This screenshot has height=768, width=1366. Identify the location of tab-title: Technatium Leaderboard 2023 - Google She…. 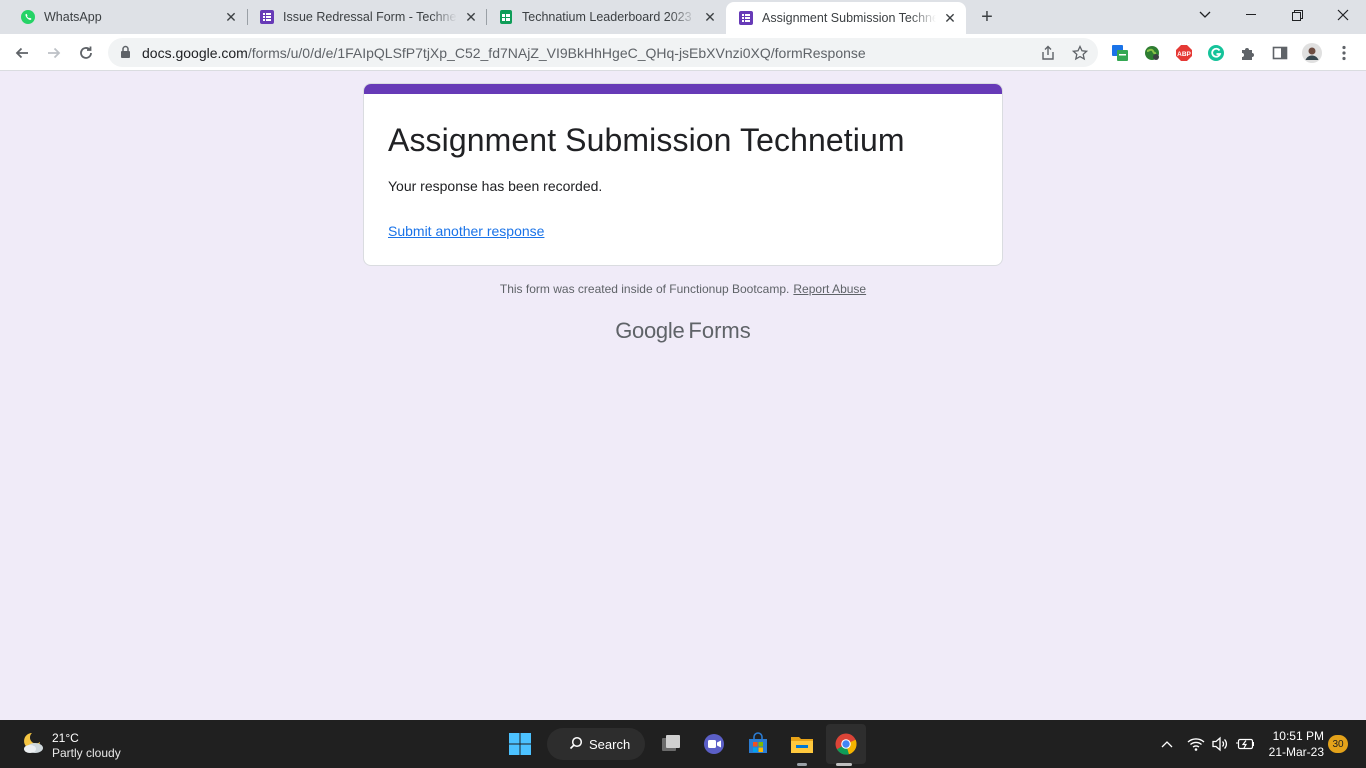
(609, 17).